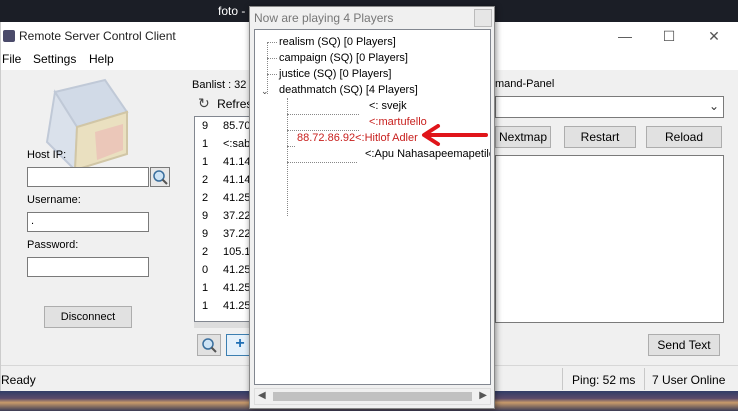  What do you see at coordinates (388, 106) in the screenshot?
I see `player-item: <: svejk` at bounding box center [388, 106].